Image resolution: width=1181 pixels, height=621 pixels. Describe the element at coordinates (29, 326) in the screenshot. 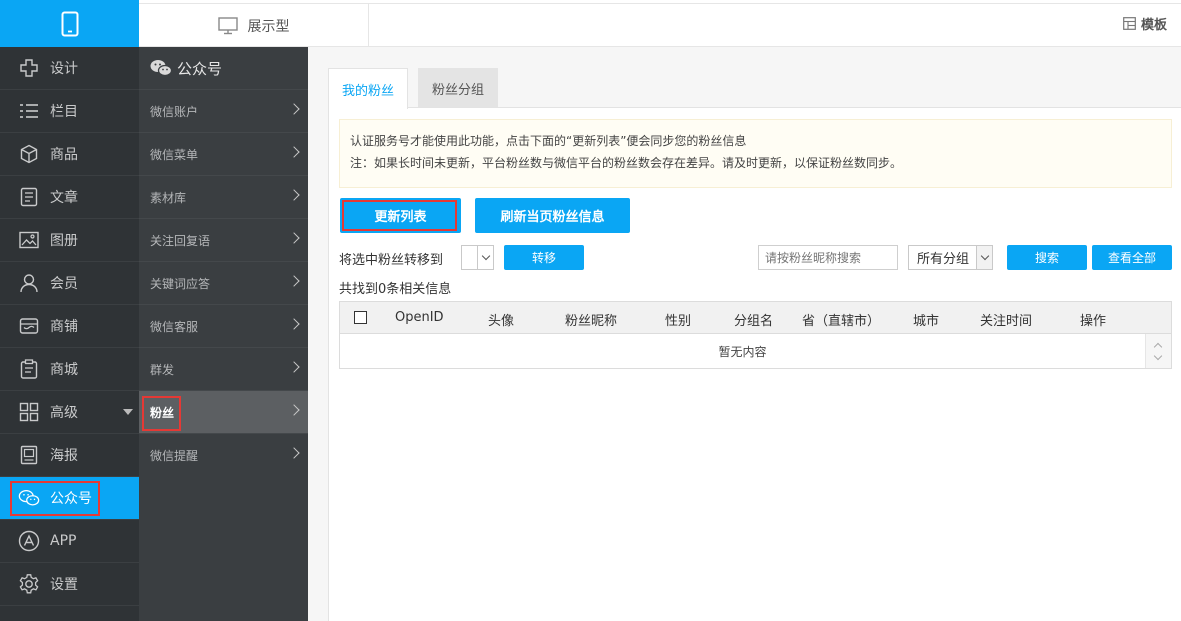

I see `shop-icon` at that location.